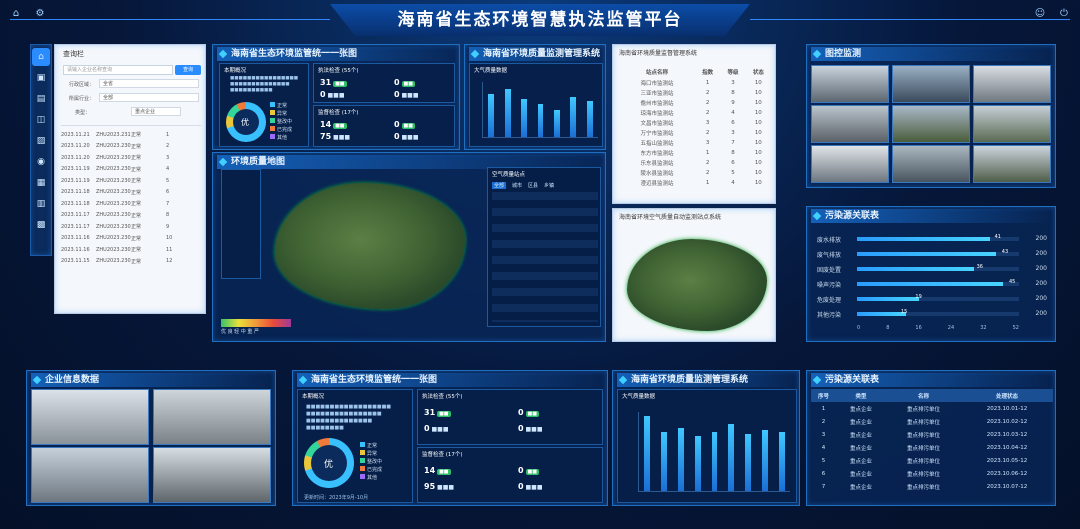 This screenshot has width=1080, height=529. What do you see at coordinates (131, 216) in the screenshot?
I see `list-item: 2023.11.17ZHU2023.23032正常8` at bounding box center [131, 216].